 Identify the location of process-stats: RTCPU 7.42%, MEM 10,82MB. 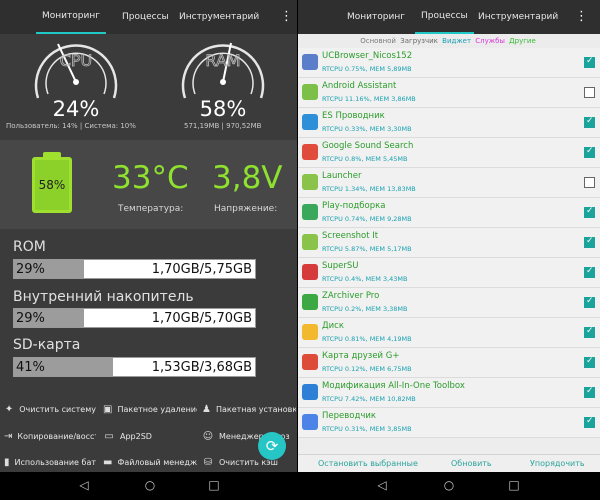
(369, 399).